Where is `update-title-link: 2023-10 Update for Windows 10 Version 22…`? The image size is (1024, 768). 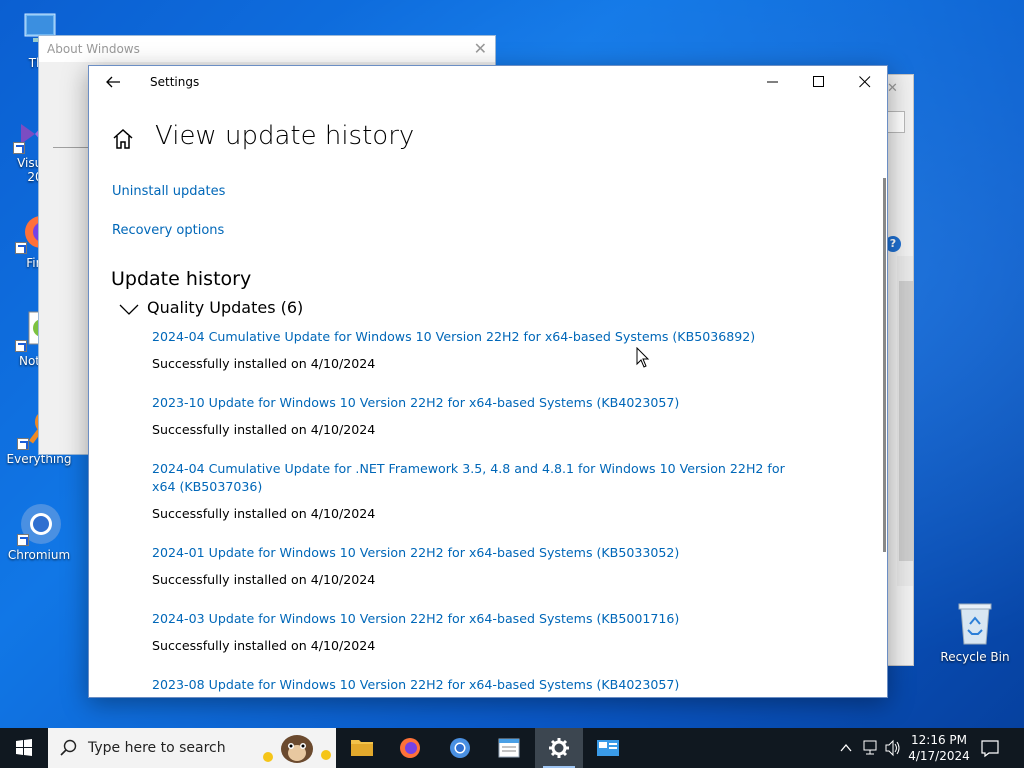 update-title-link: 2023-10 Update for Windows 10 Version 22… is located at coordinates (482, 403).